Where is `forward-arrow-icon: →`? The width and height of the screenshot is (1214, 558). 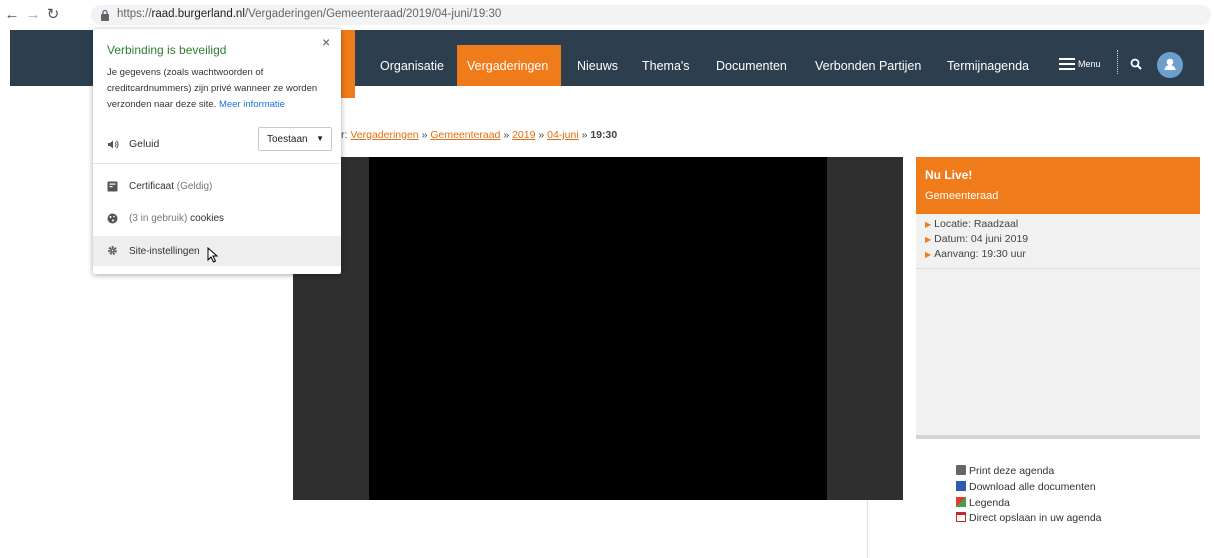
forward-arrow-icon: → is located at coordinates (33, 15).